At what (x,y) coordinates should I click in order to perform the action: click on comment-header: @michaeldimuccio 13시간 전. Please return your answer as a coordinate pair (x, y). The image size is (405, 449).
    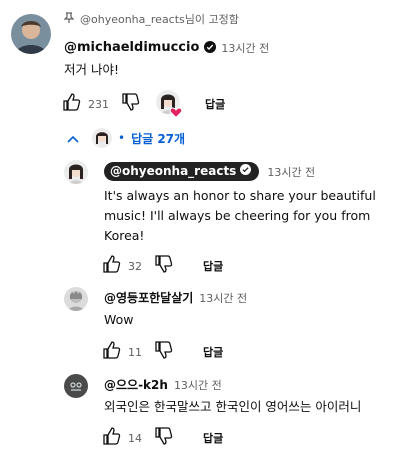
    Looking at the image, I should click on (166, 47).